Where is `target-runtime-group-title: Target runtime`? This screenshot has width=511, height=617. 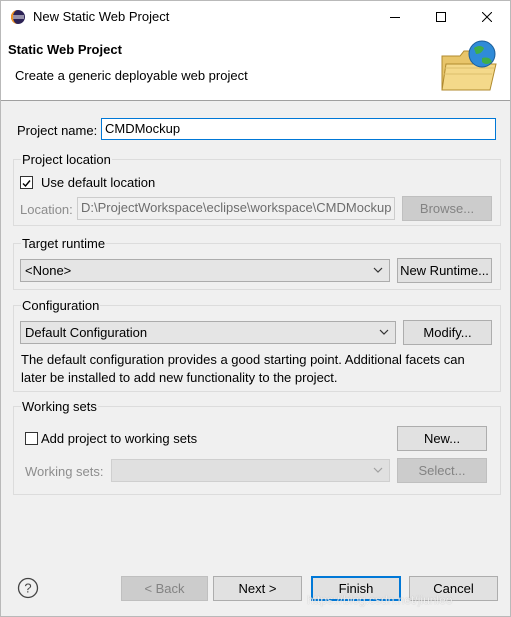 target-runtime-group-title: Target runtime is located at coordinates (64, 243).